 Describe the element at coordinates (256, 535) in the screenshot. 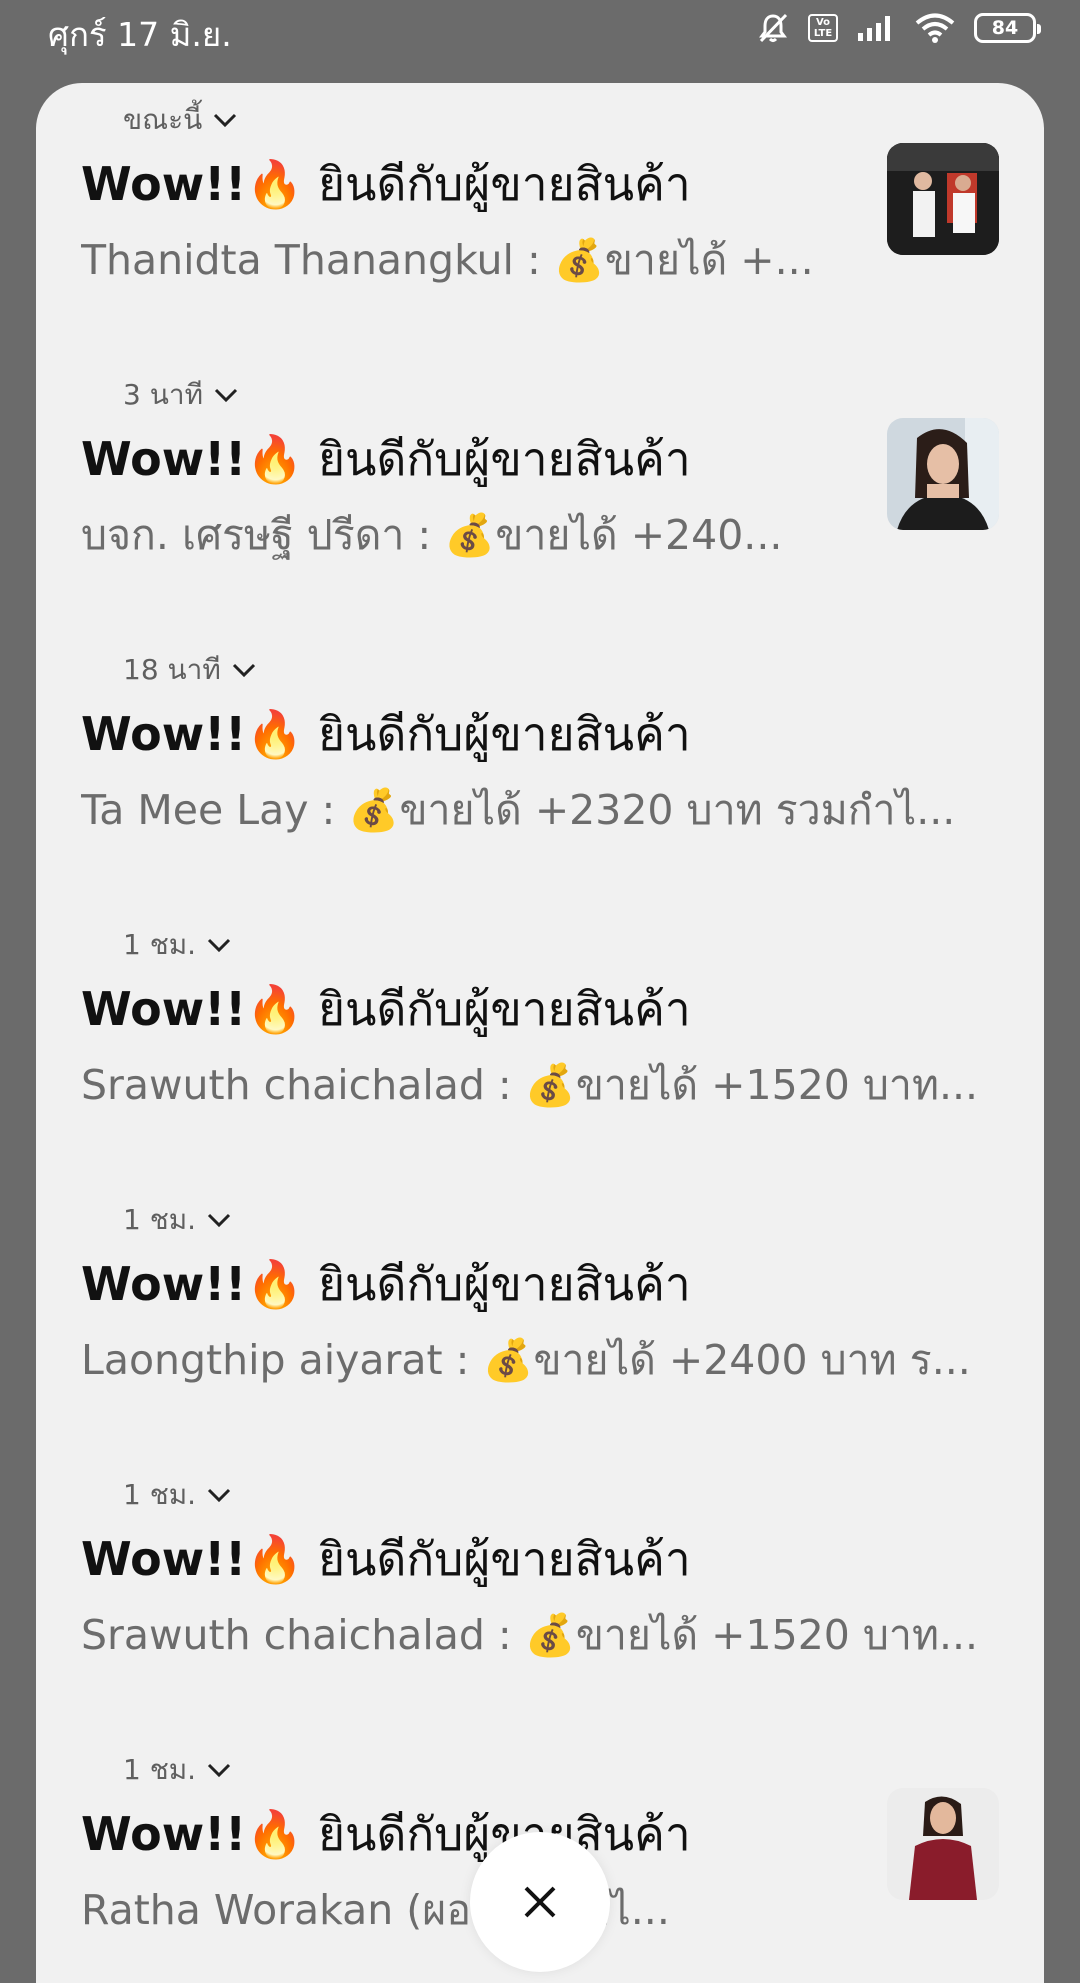

I see `seller-name: บจก. เศรษฐี ปรีดา :` at that location.